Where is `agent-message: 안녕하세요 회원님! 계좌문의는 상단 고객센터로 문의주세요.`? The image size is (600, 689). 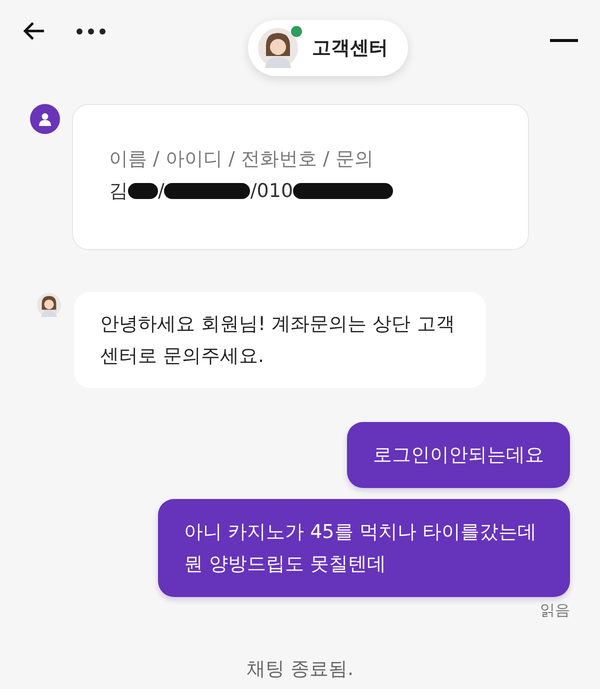
agent-message: 안녕하세요 회원님! 계좌문의는 상단 고객센터로 문의주세요. is located at coordinates (280, 340).